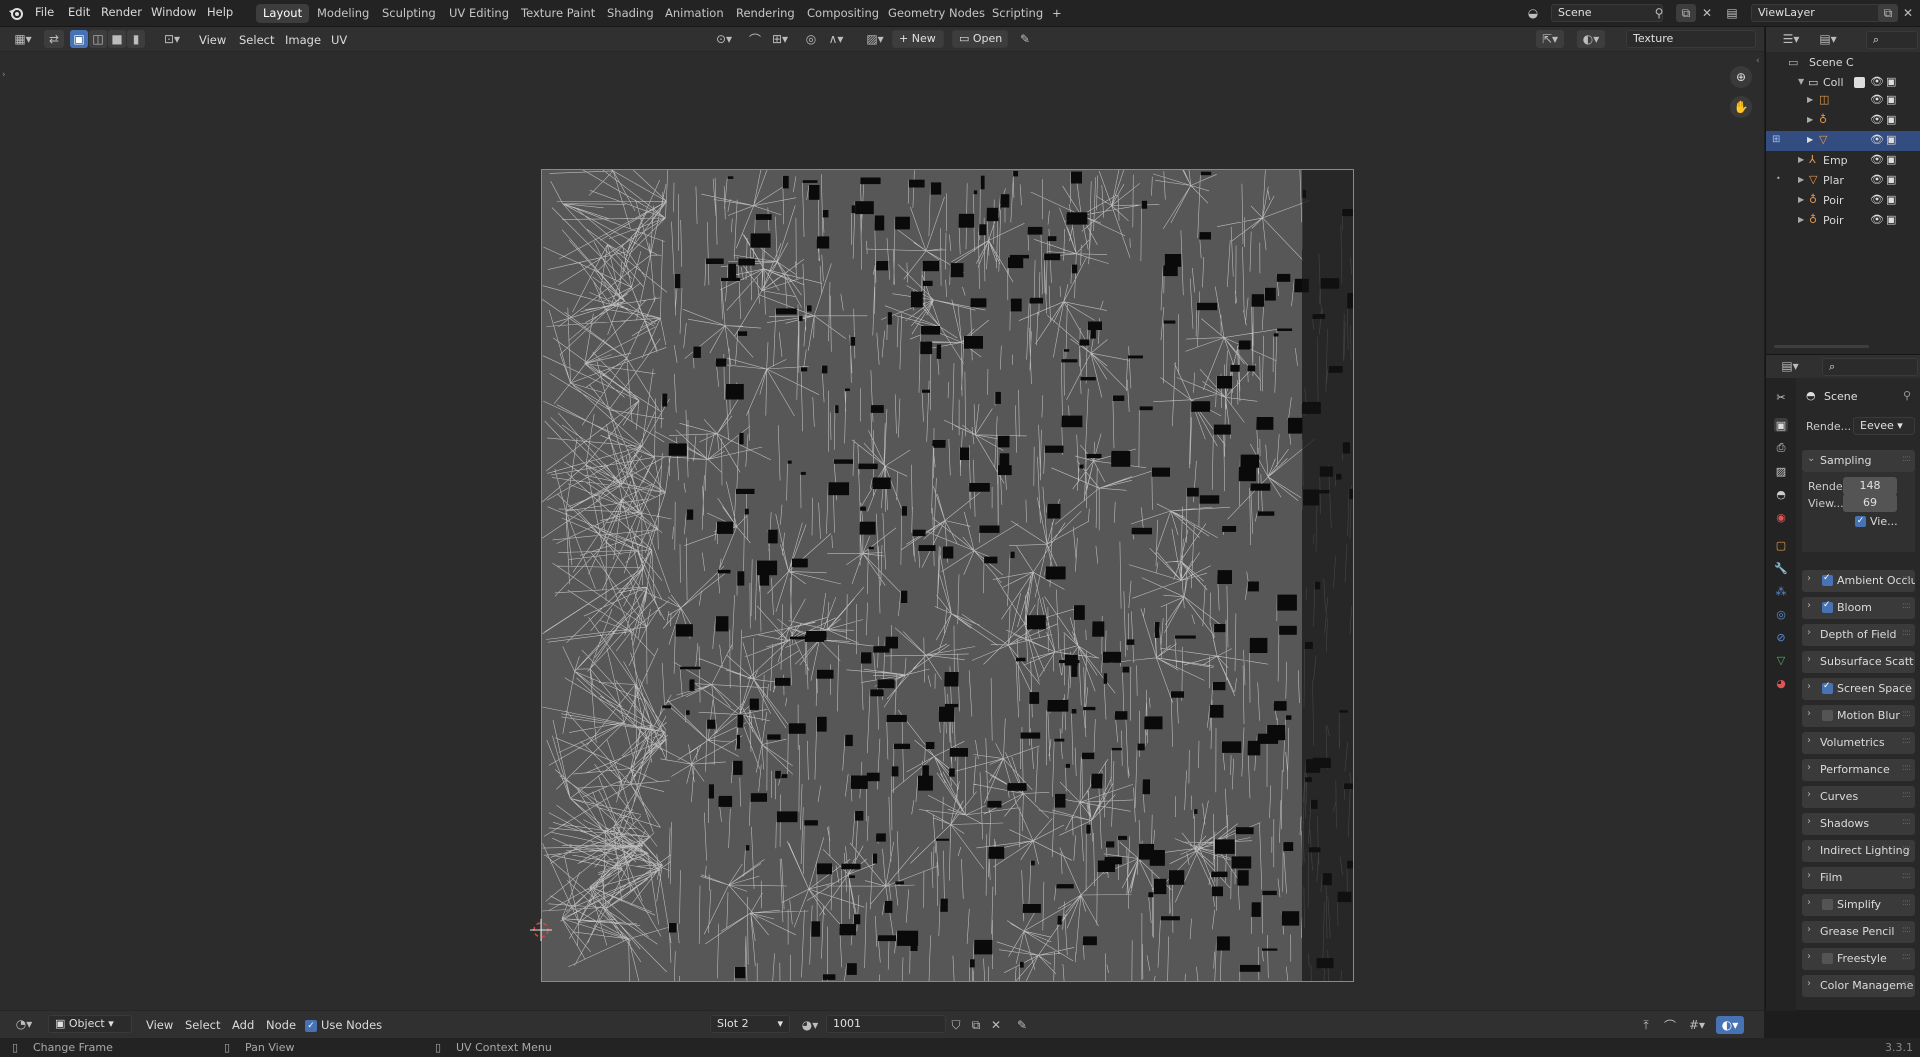 This screenshot has height=1057, width=1920. What do you see at coordinates (1828, 39) in the screenshot?
I see `display-mode-icon: ▤▾` at bounding box center [1828, 39].